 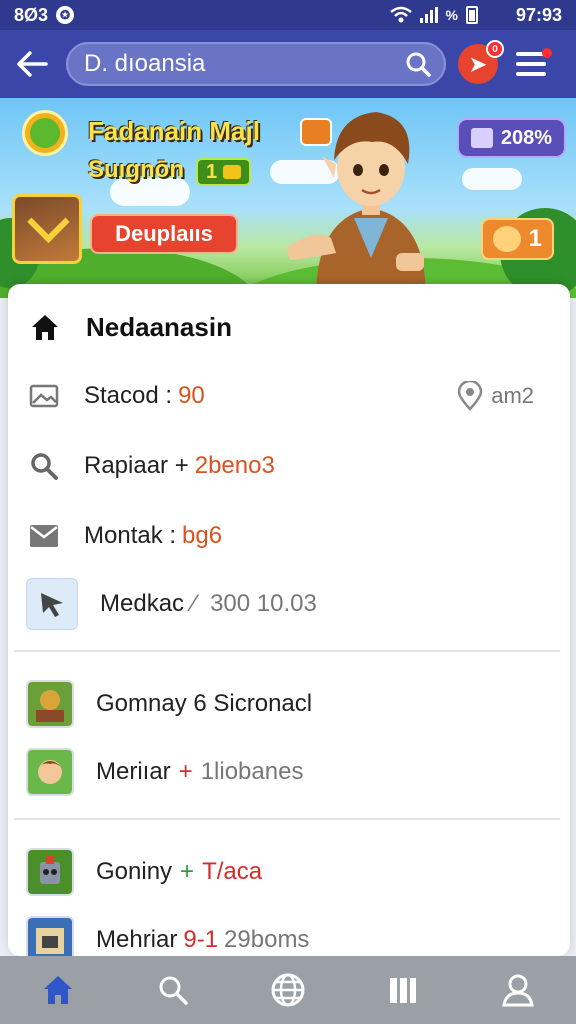 I want to click on list-item: Mehriar 9-1 29boms, so click(x=289, y=934).